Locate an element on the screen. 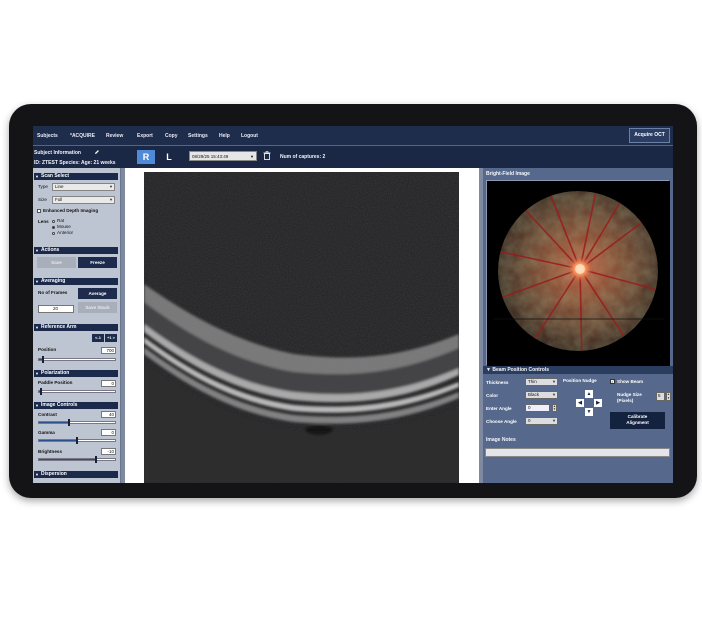 The image size is (702, 624). size-label: Size is located at coordinates (42, 199).